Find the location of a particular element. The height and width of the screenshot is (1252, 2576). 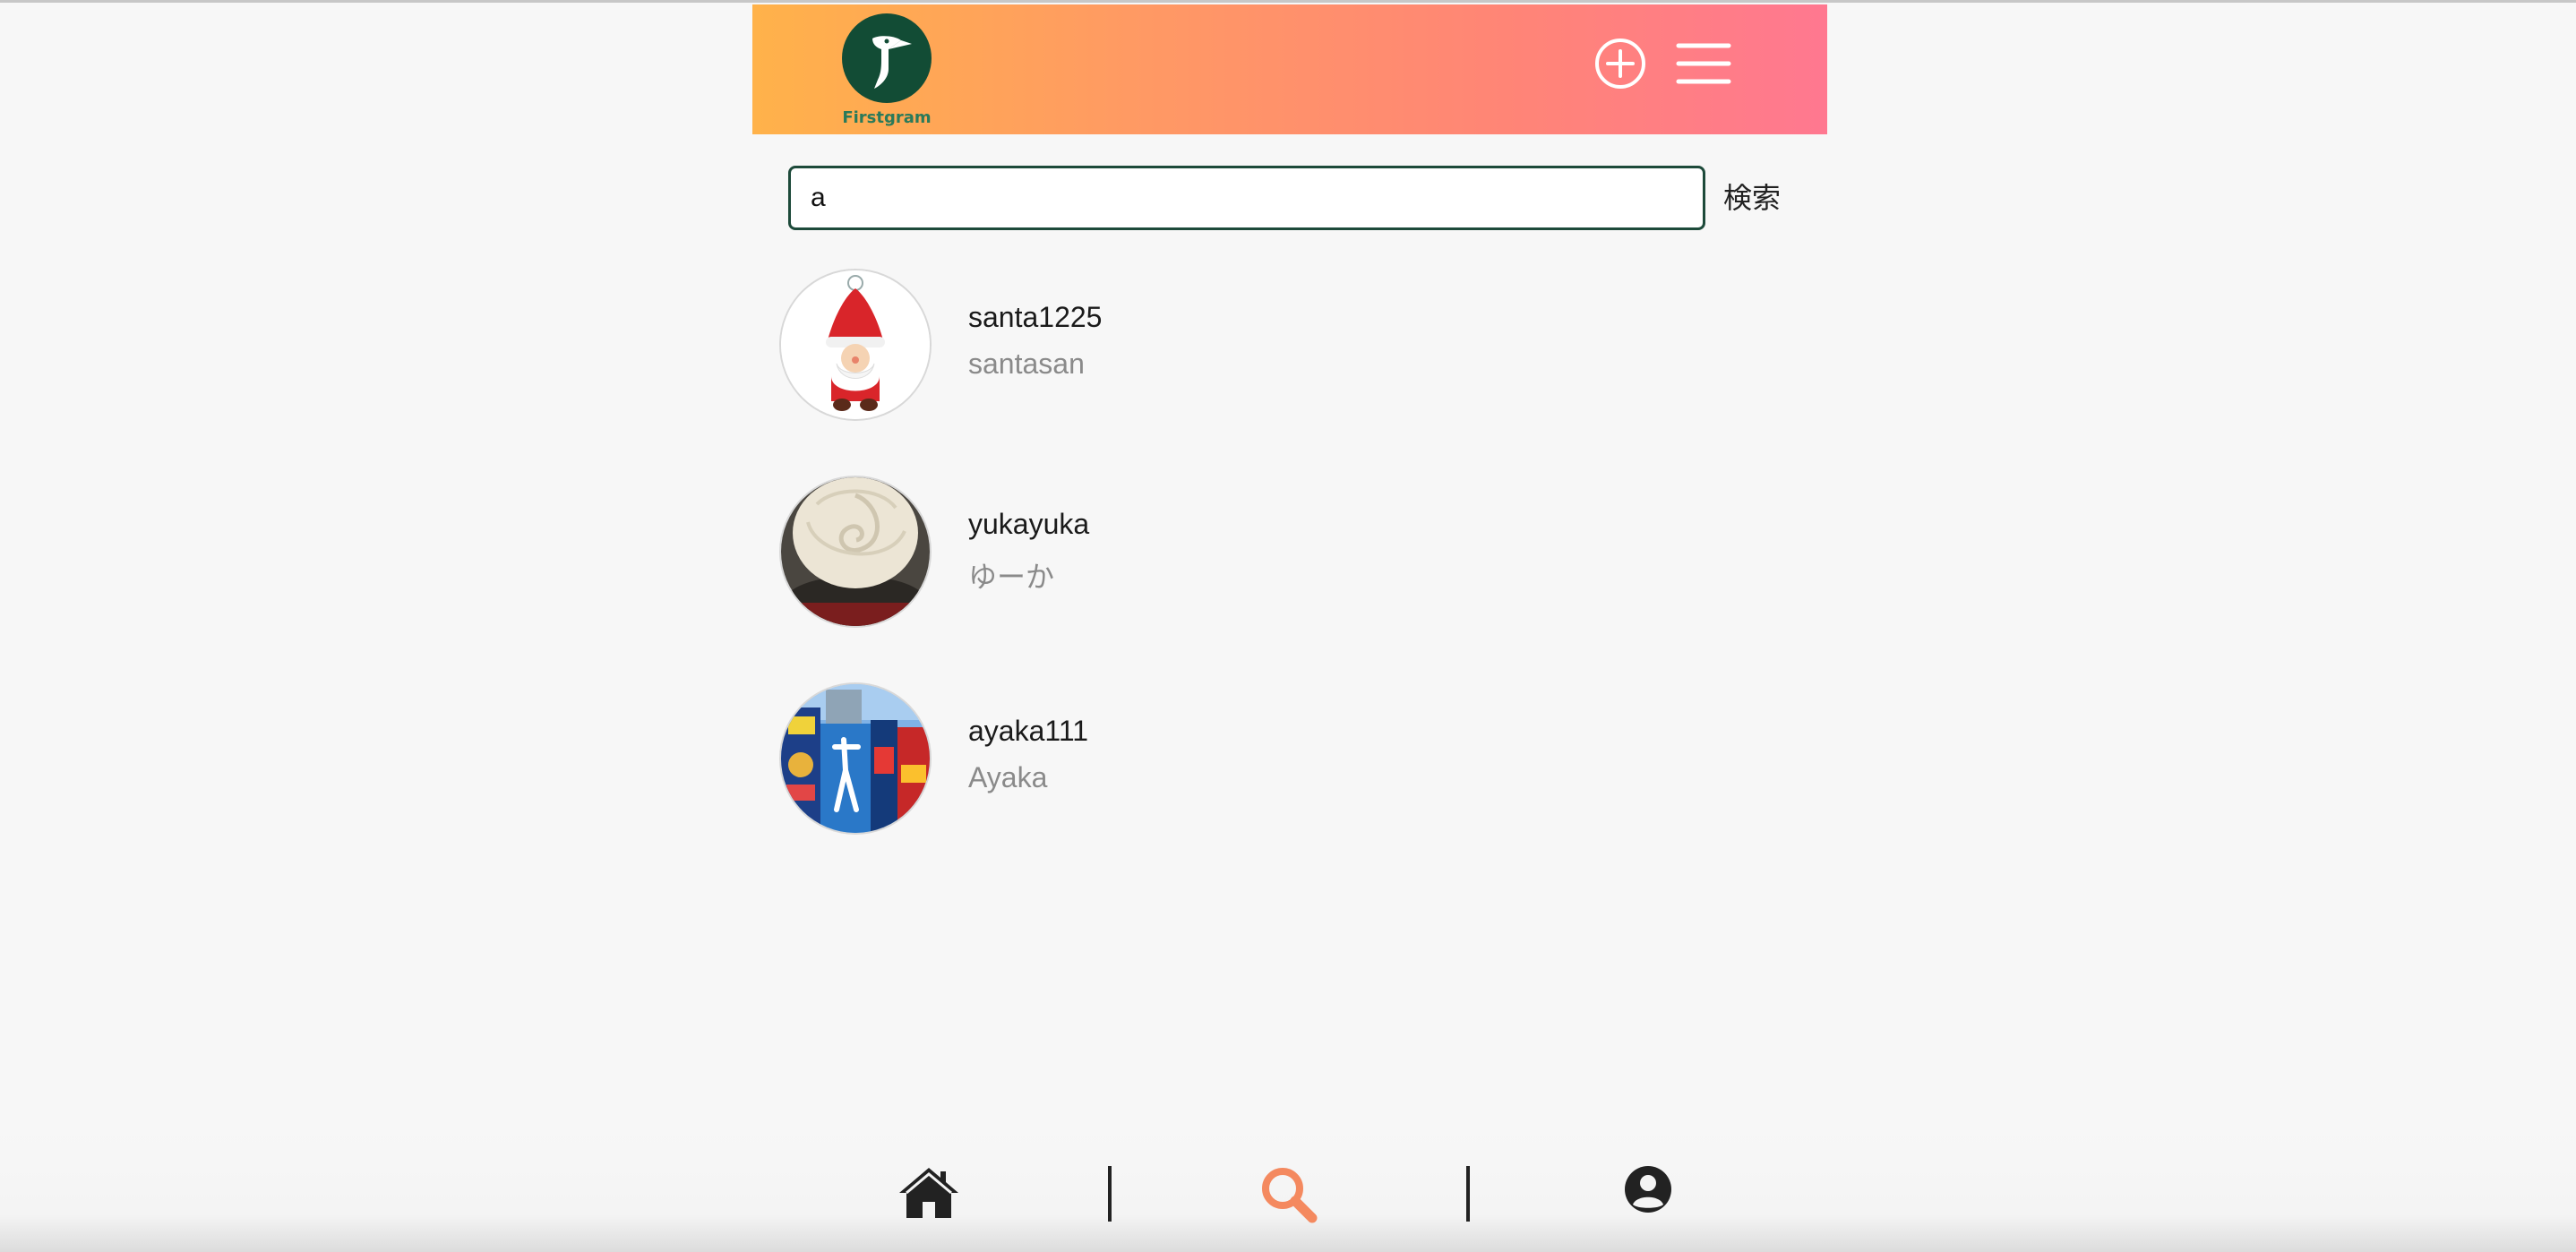

user-result-item: yukayuka ゆーか is located at coordinates (1272, 552).